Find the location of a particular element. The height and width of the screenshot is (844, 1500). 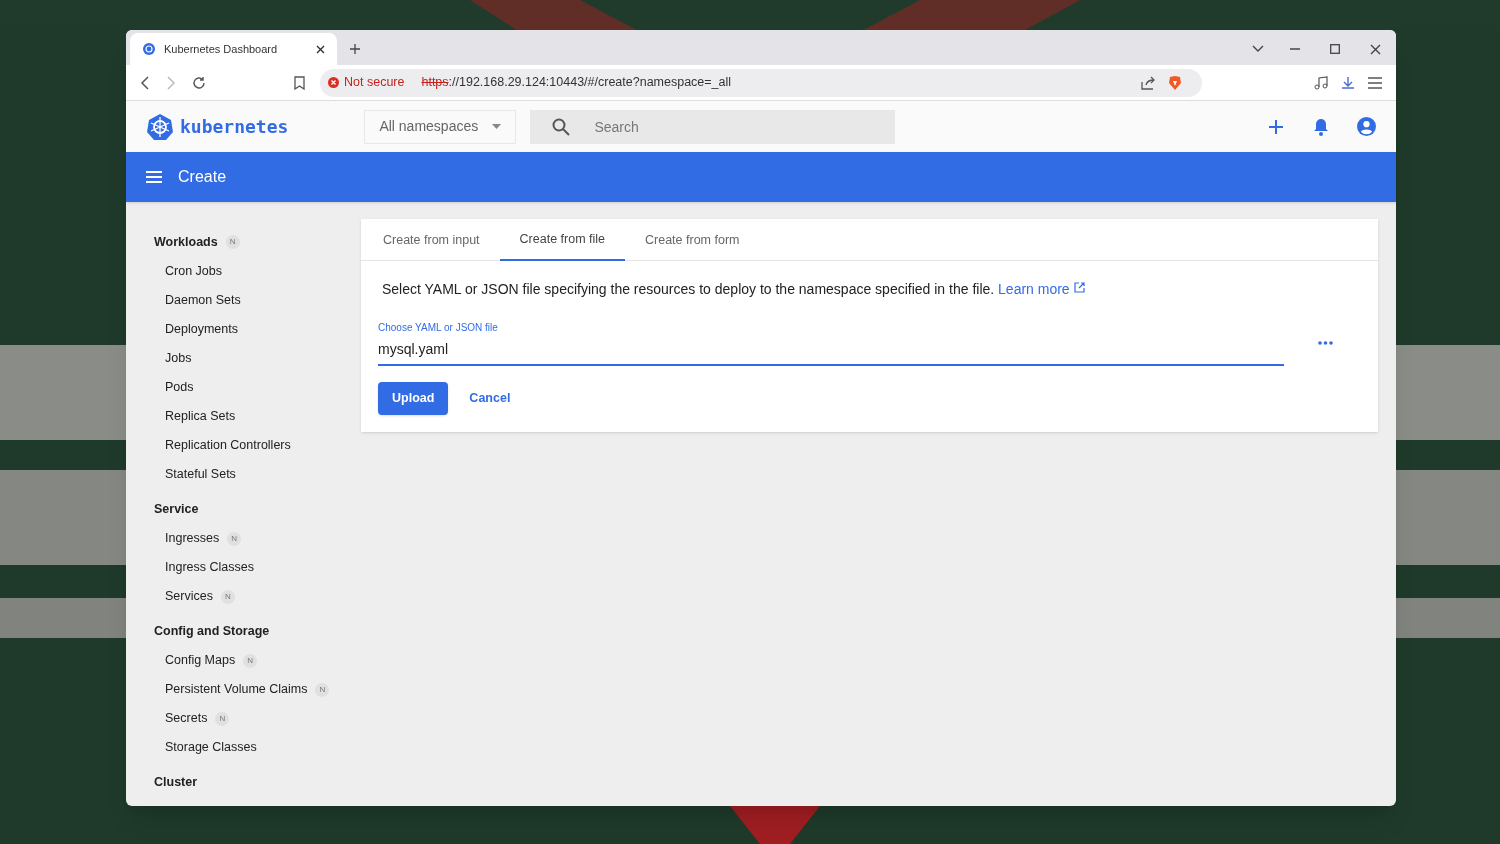

address-bar: Not secure https://192.168.29.124:10443/#/create?namespace=_all is located at coordinates (761, 82).